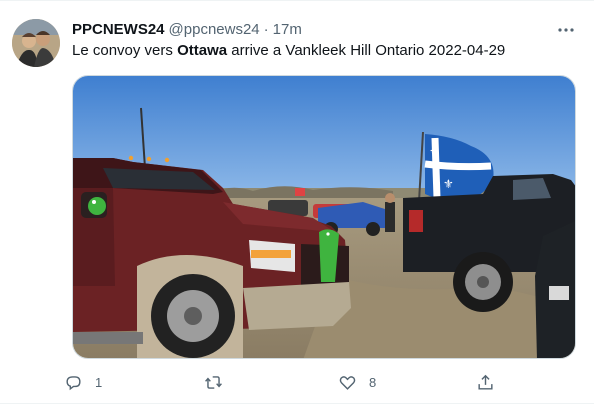 This screenshot has height=404, width=594. I want to click on user-handle: @ppcnews24, so click(214, 30).